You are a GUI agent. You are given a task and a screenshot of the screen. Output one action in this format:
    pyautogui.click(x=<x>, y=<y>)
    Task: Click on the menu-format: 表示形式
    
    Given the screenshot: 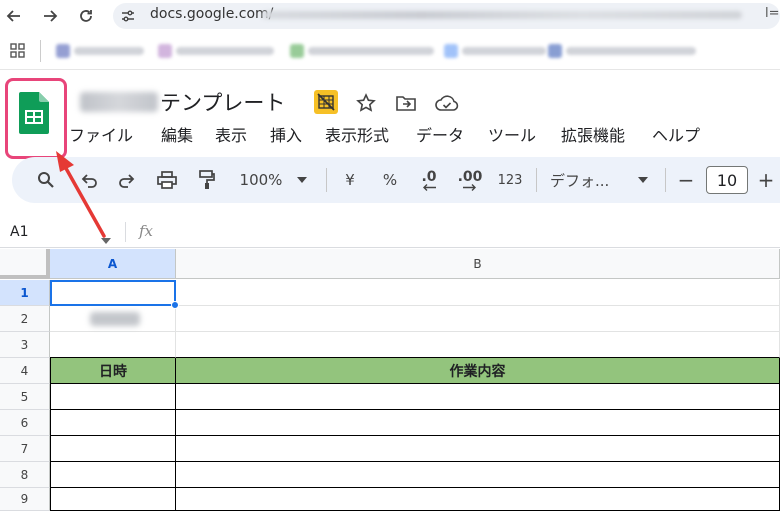 What is the action you would take?
    pyautogui.click(x=357, y=134)
    